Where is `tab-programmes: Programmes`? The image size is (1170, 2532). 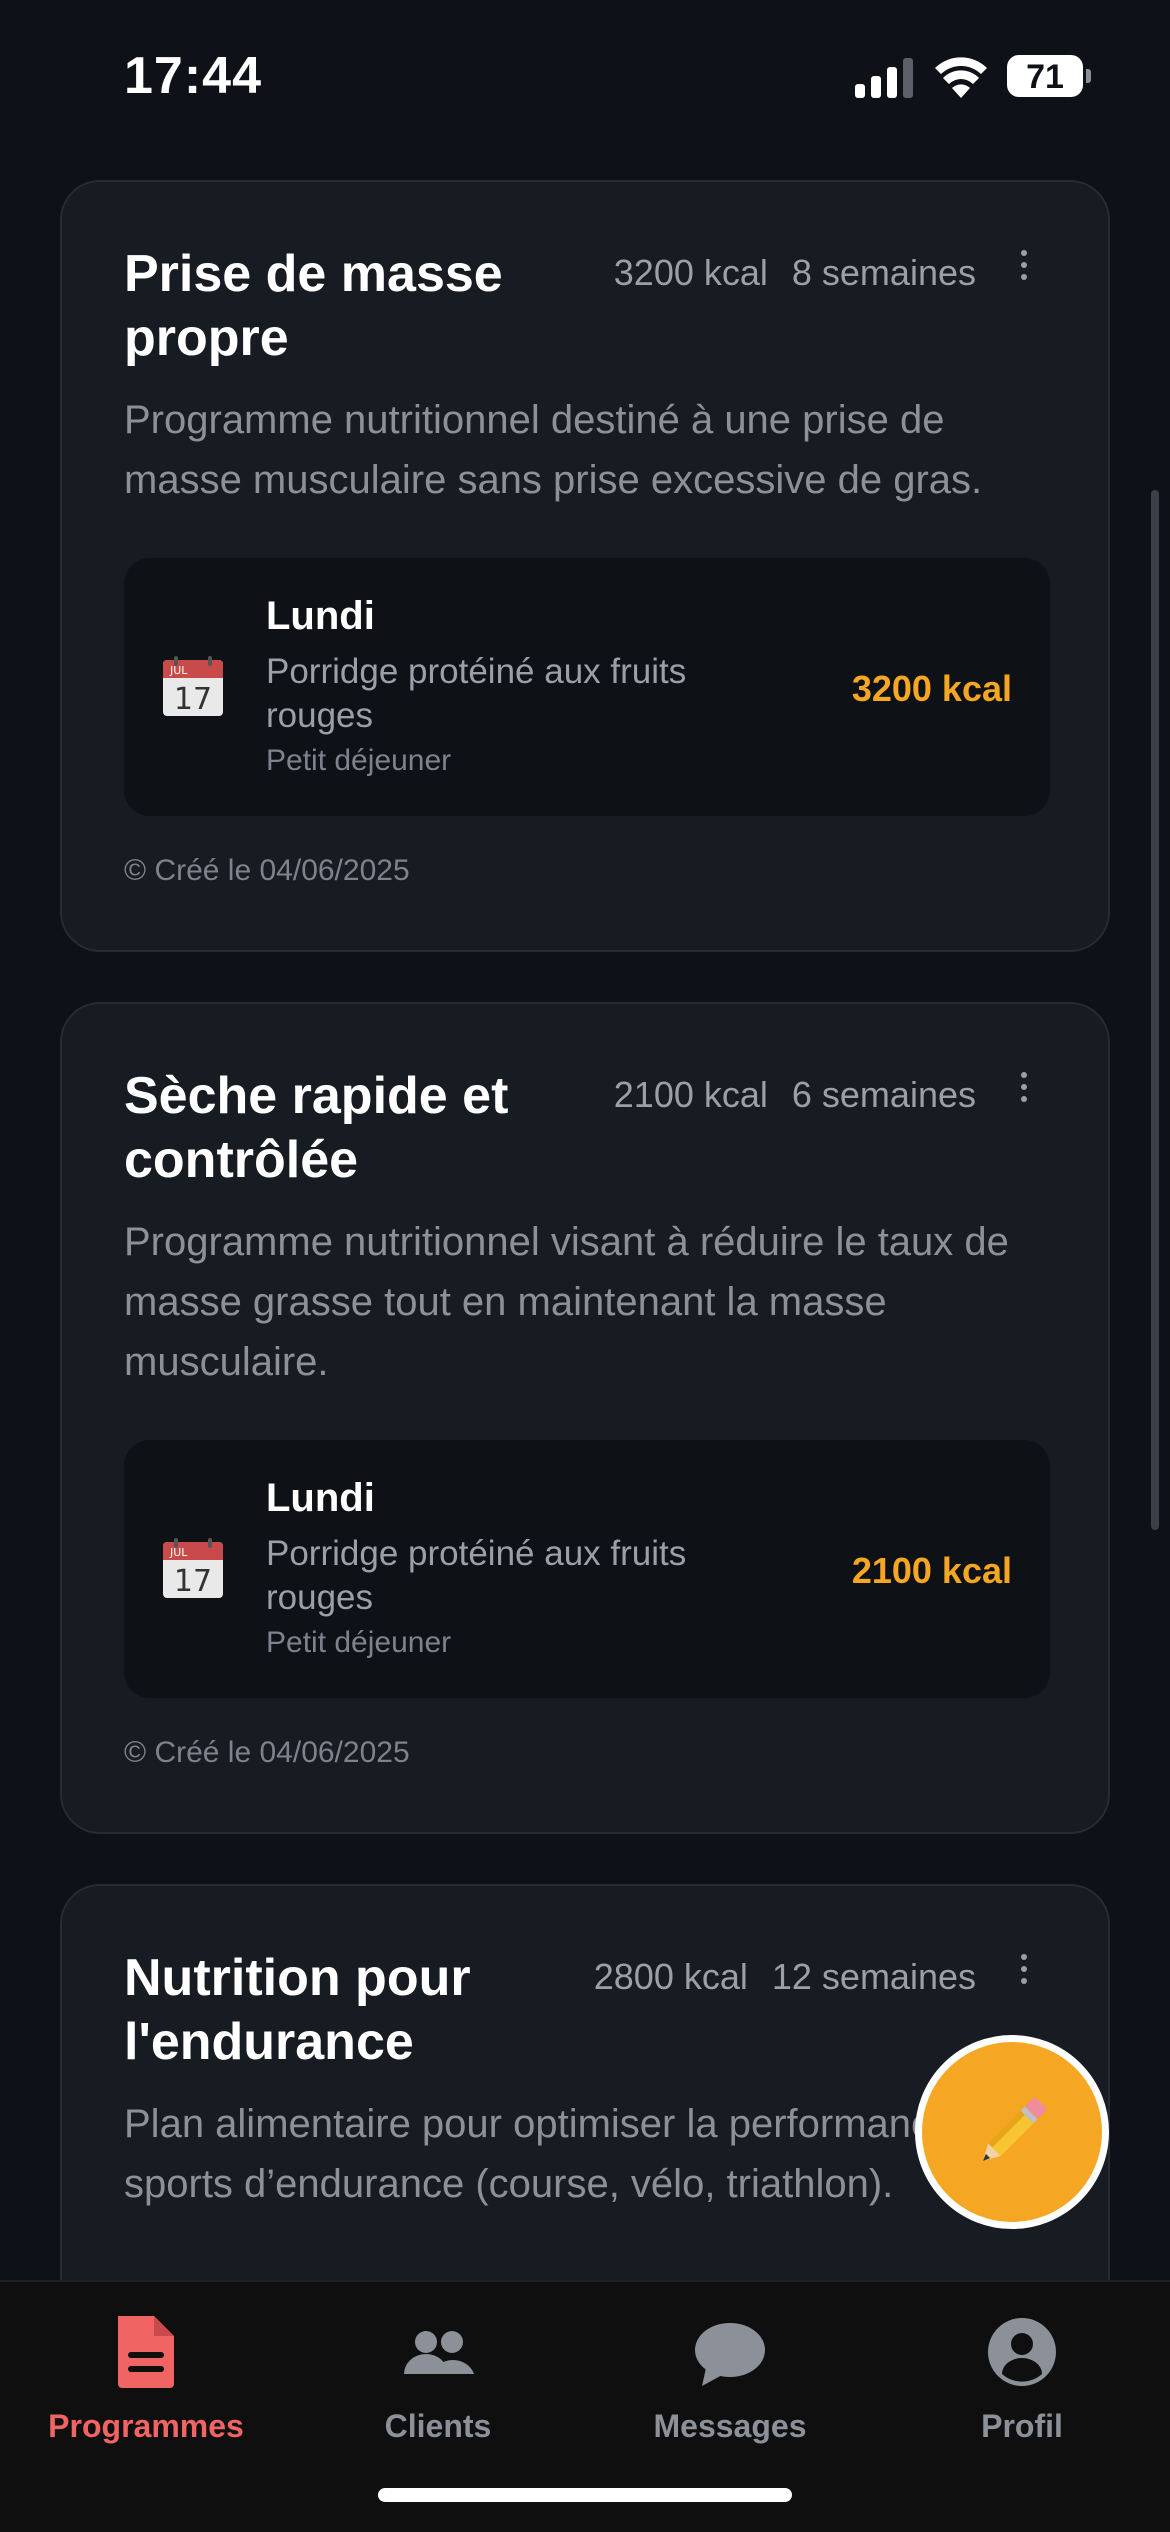 tab-programmes: Programmes is located at coordinates (146, 2373).